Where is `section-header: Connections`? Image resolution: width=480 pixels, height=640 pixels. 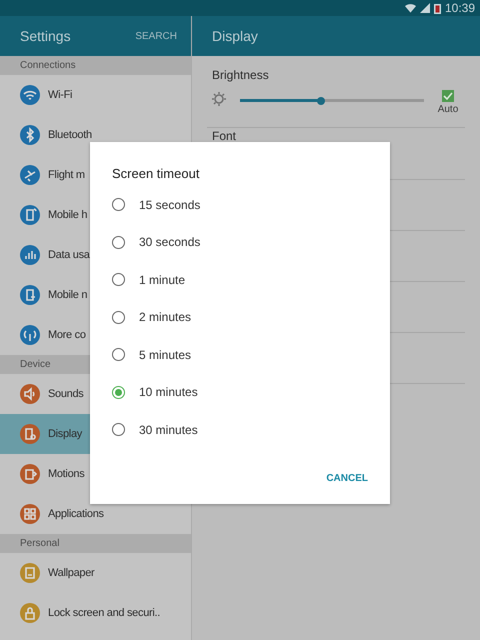 section-header: Connections is located at coordinates (95, 65).